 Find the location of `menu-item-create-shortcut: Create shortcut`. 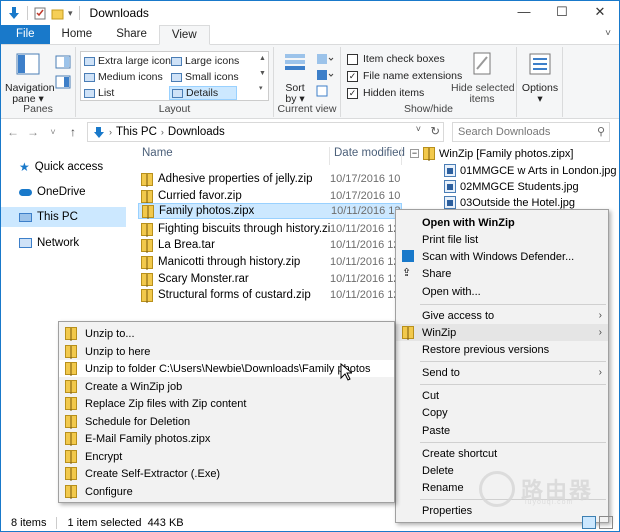

menu-item-create-shortcut: Create shortcut is located at coordinates (502, 453).